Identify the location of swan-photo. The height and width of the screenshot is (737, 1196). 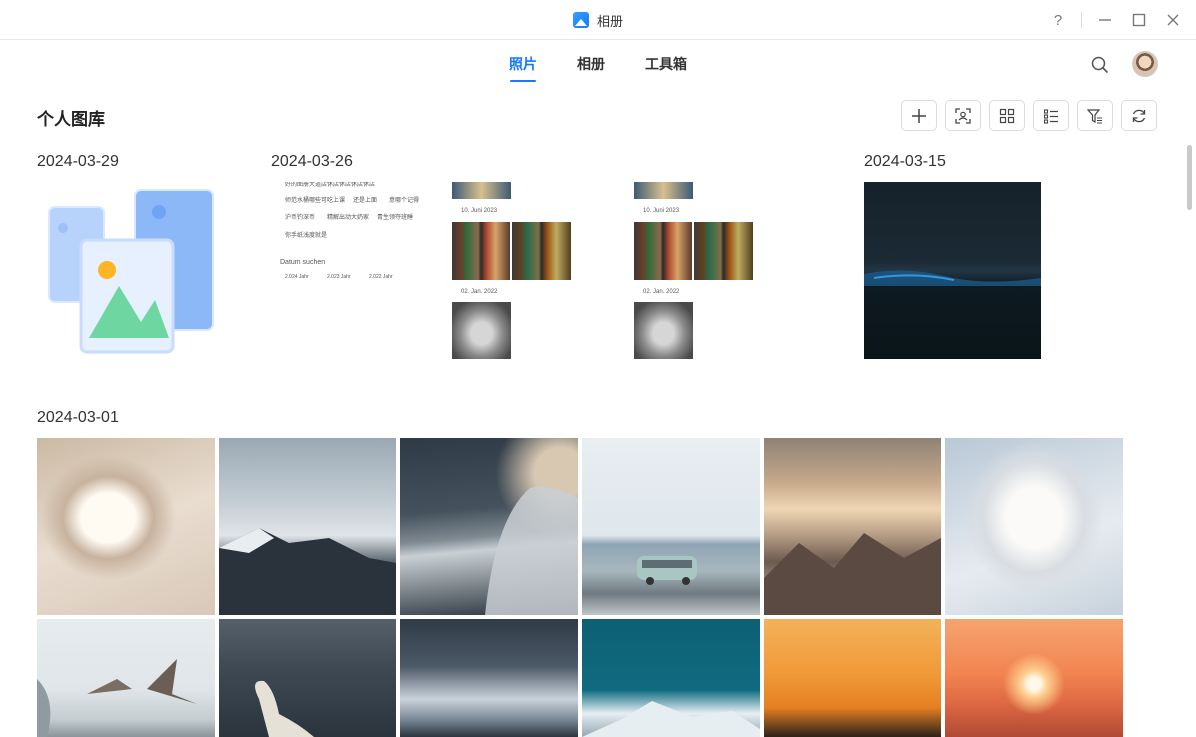
(284, 708).